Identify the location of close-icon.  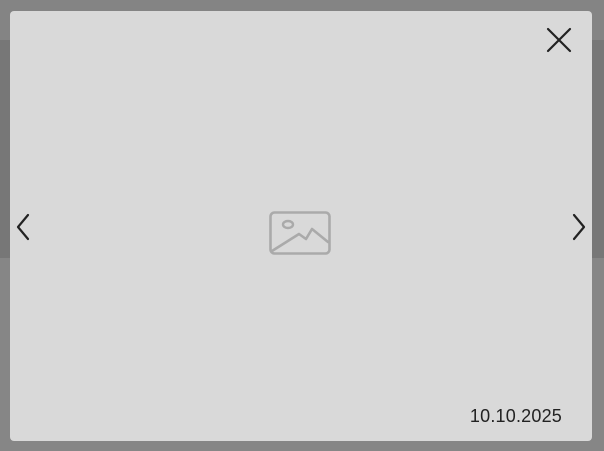
(559, 40).